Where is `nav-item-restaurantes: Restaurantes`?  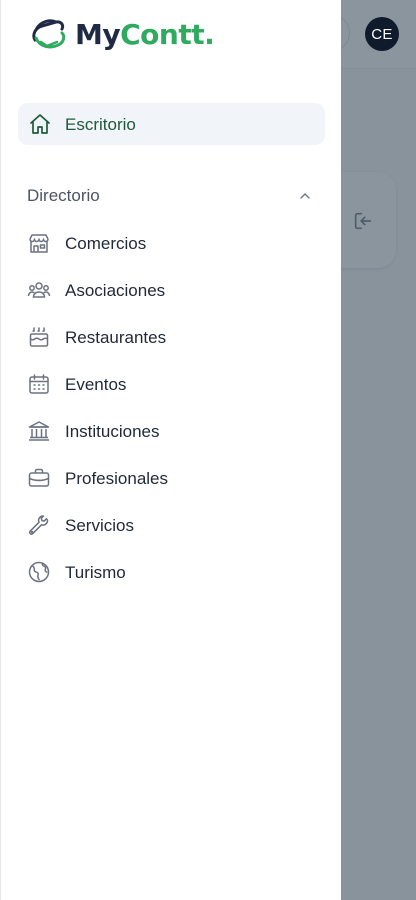 nav-item-restaurantes: Restaurantes is located at coordinates (172, 337).